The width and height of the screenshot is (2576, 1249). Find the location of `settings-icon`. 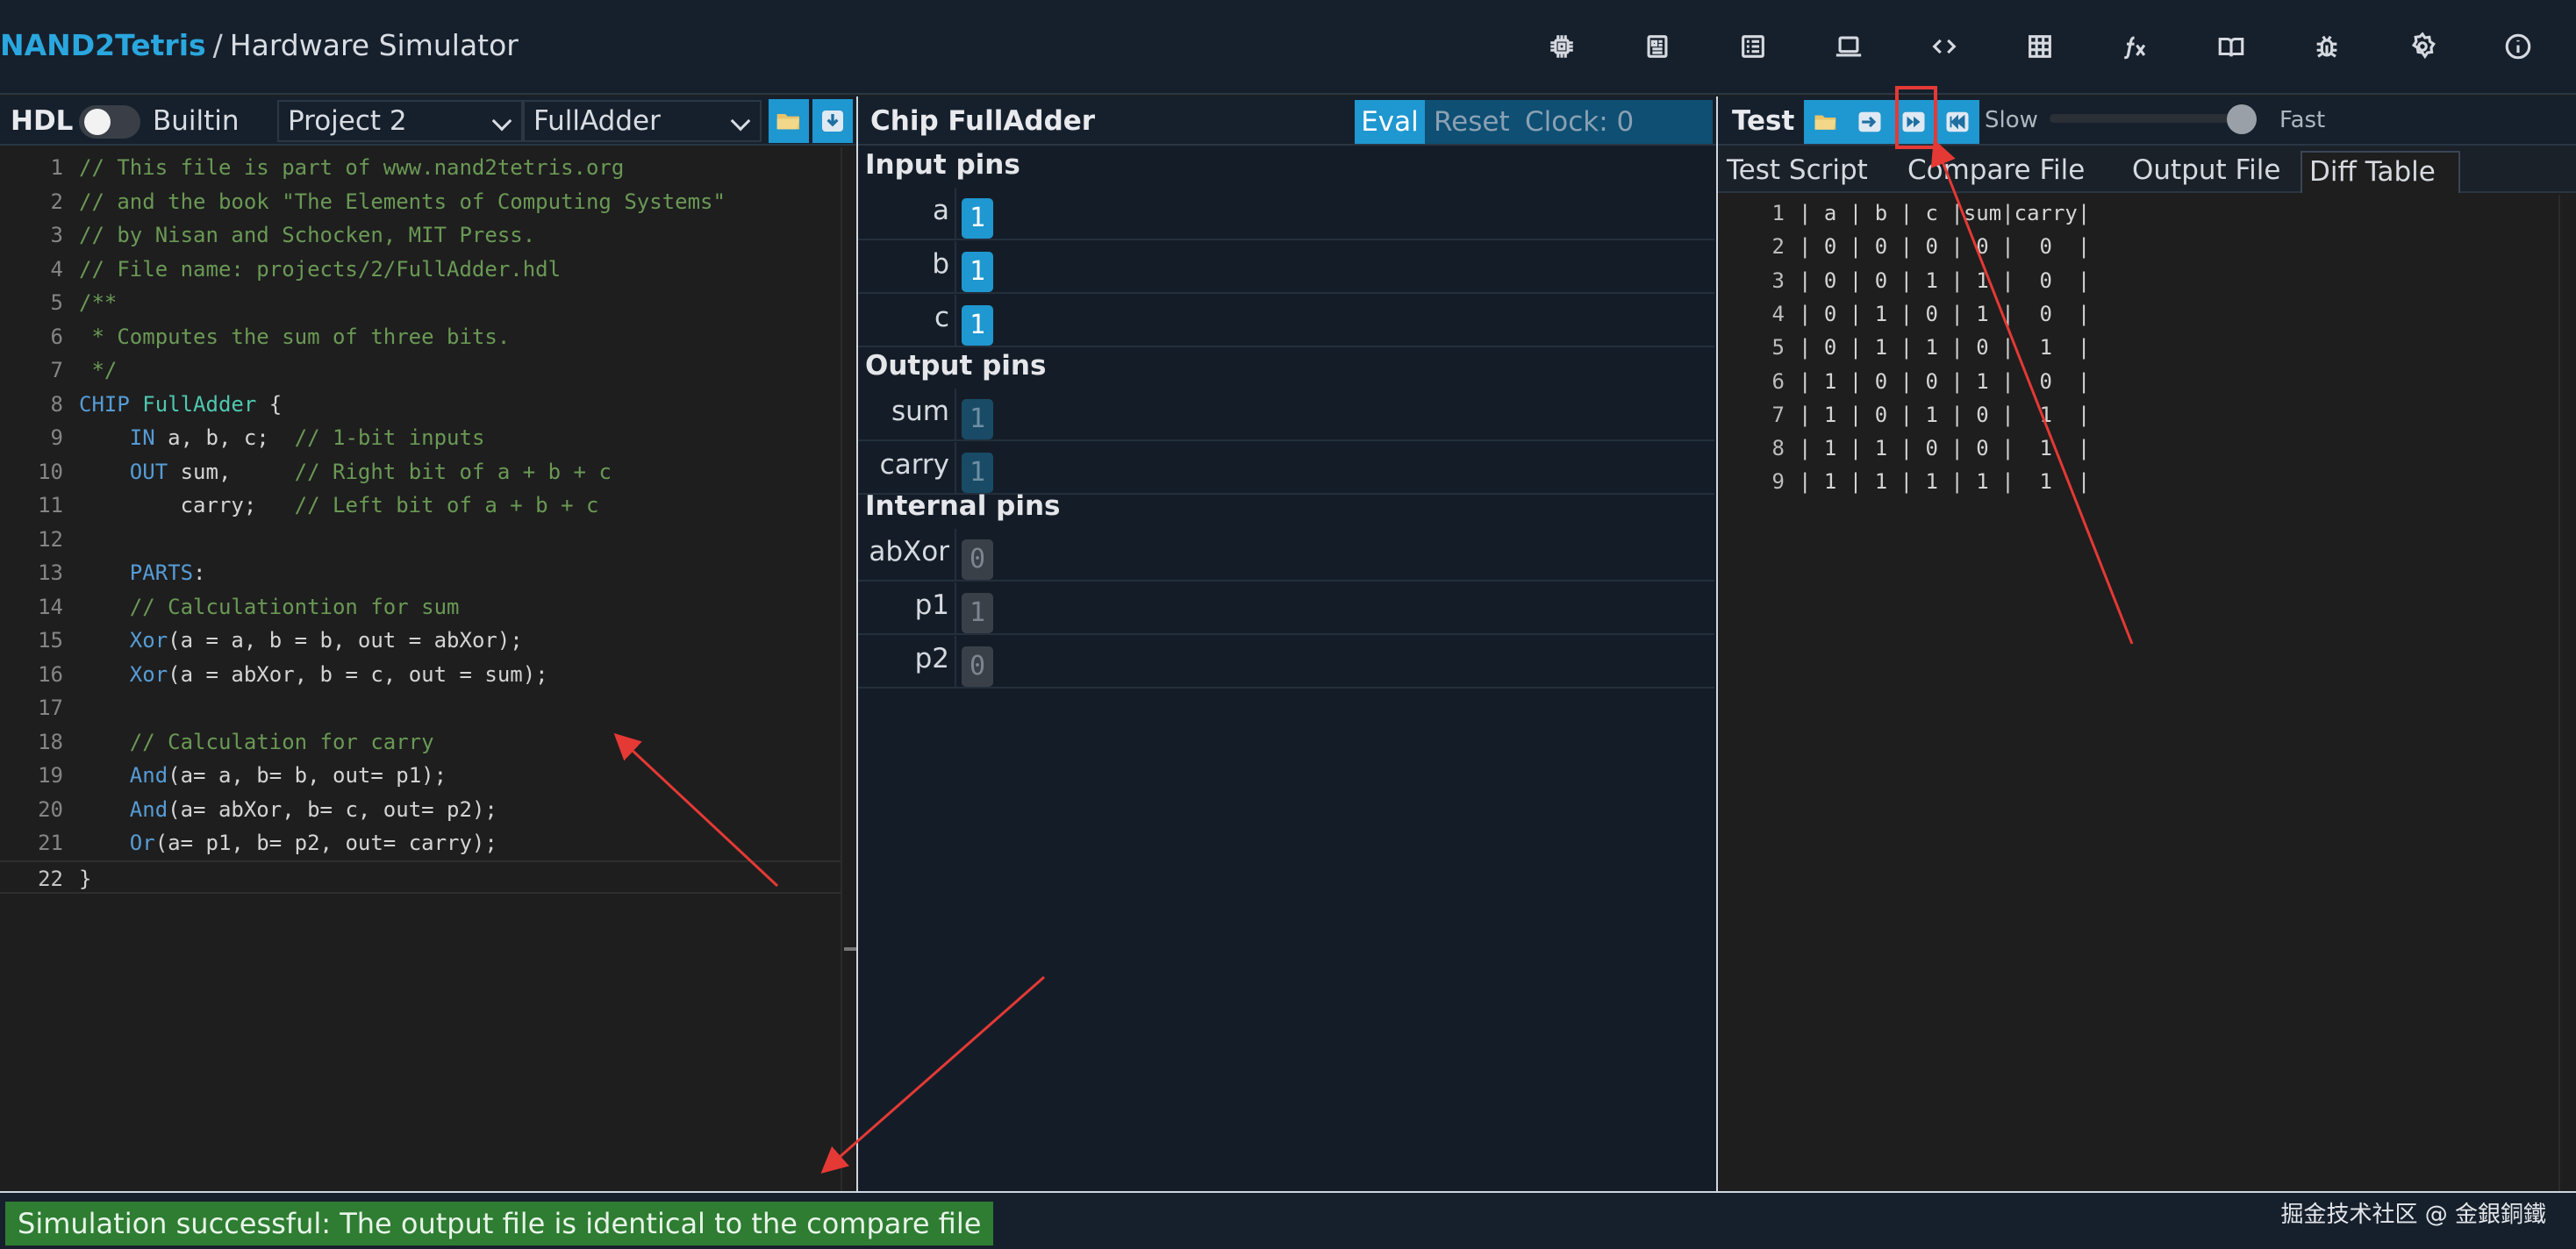

settings-icon is located at coordinates (2422, 46).